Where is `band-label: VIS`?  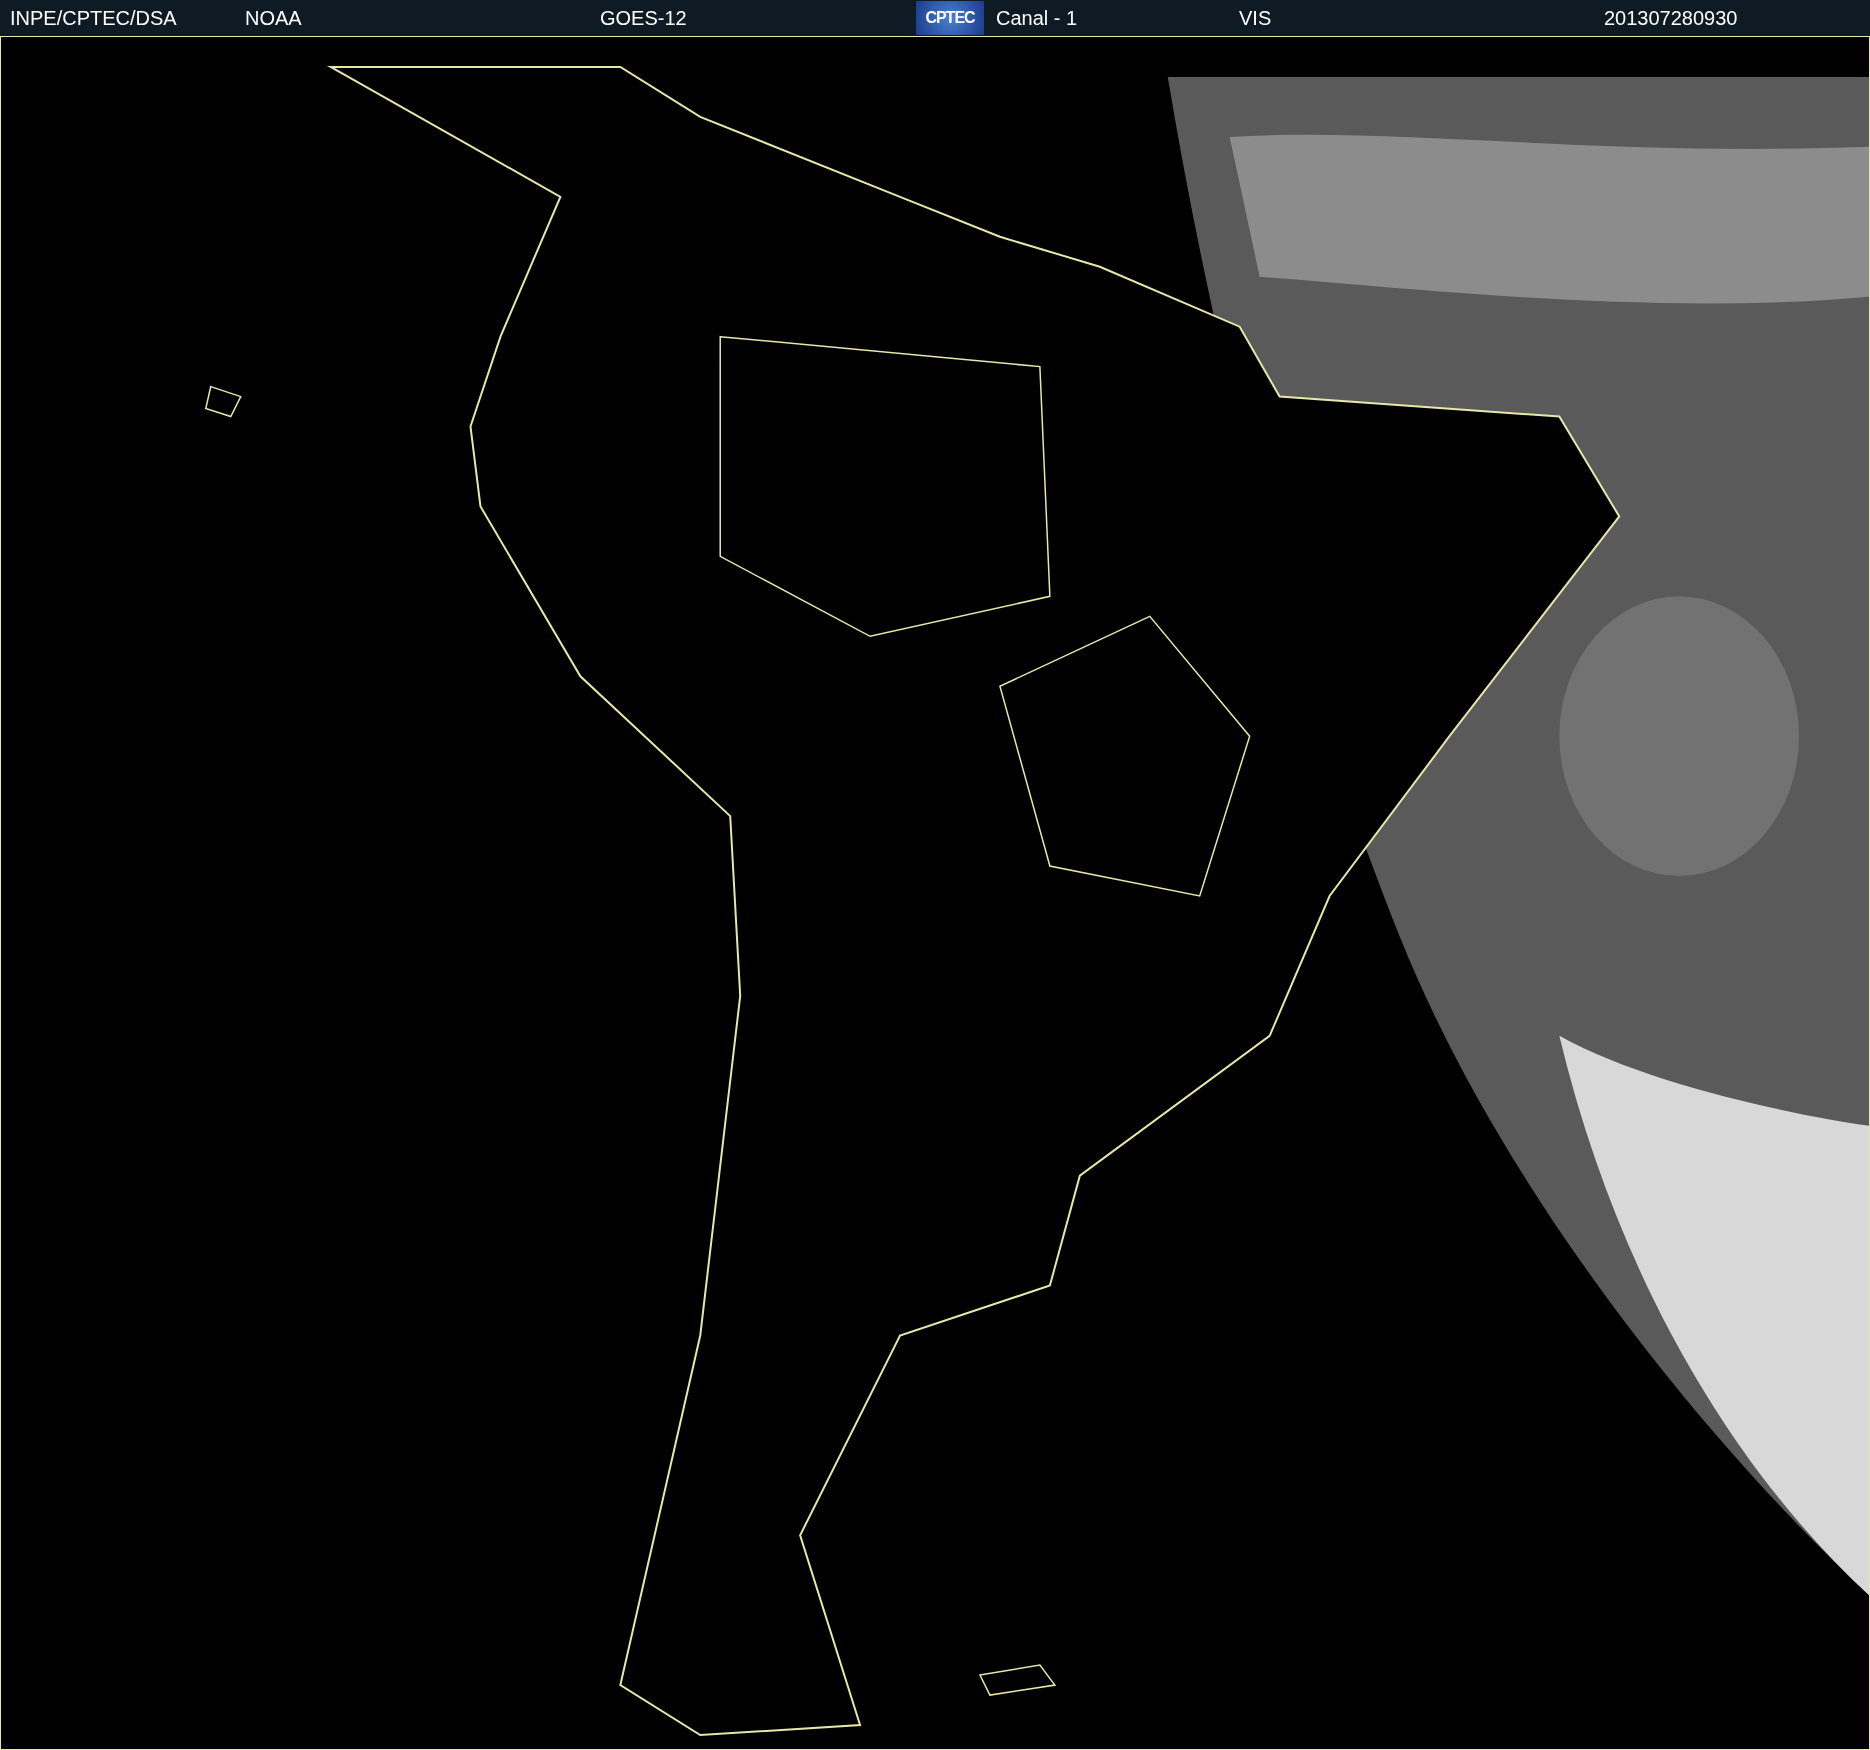 band-label: VIS is located at coordinates (1255, 18).